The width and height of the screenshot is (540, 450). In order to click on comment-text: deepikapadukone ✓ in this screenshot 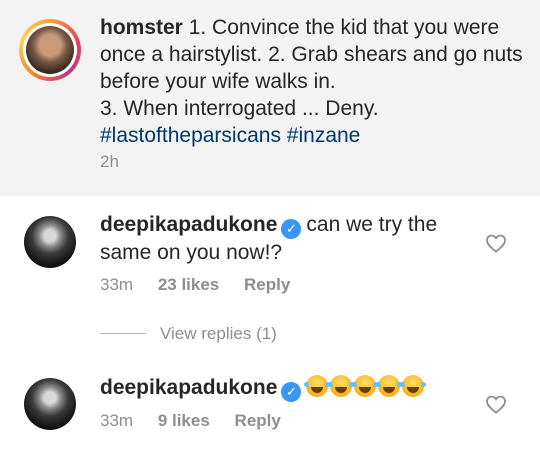, I will do `click(285, 388)`.